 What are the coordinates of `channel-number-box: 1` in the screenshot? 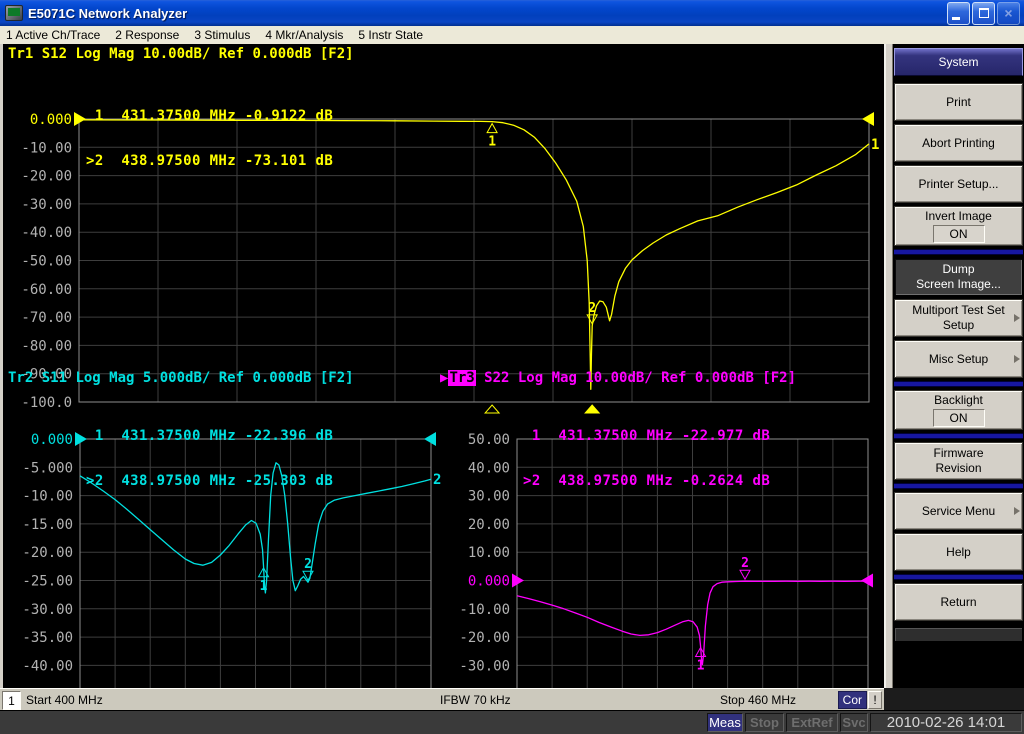 It's located at (11, 700).